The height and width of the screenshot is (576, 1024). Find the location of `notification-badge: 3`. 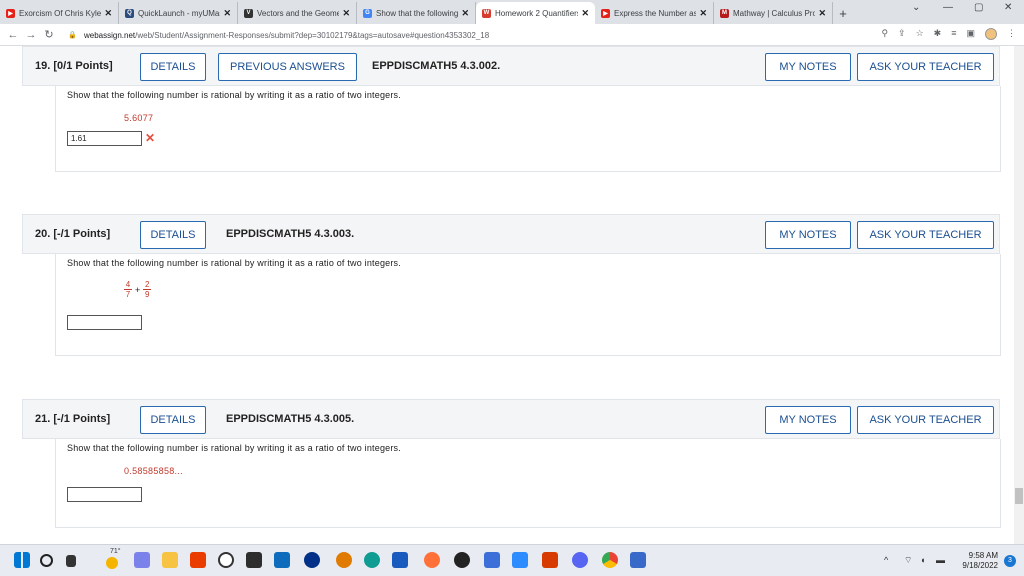

notification-badge: 3 is located at coordinates (1010, 561).